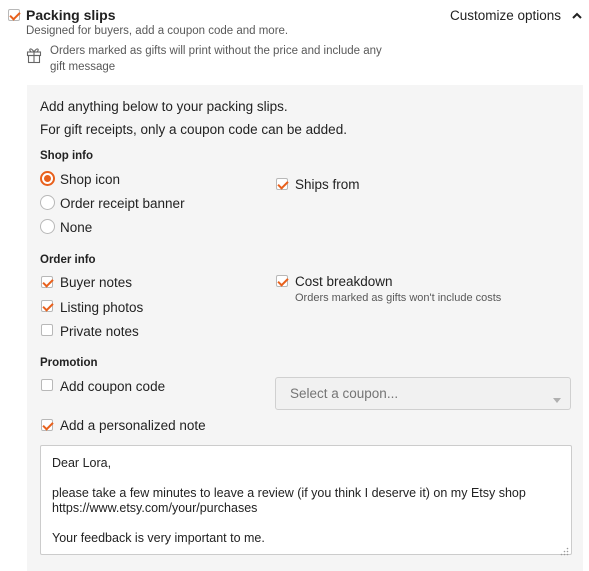 Image resolution: width=589 pixels, height=571 pixels. I want to click on caret-down-icon, so click(557, 397).